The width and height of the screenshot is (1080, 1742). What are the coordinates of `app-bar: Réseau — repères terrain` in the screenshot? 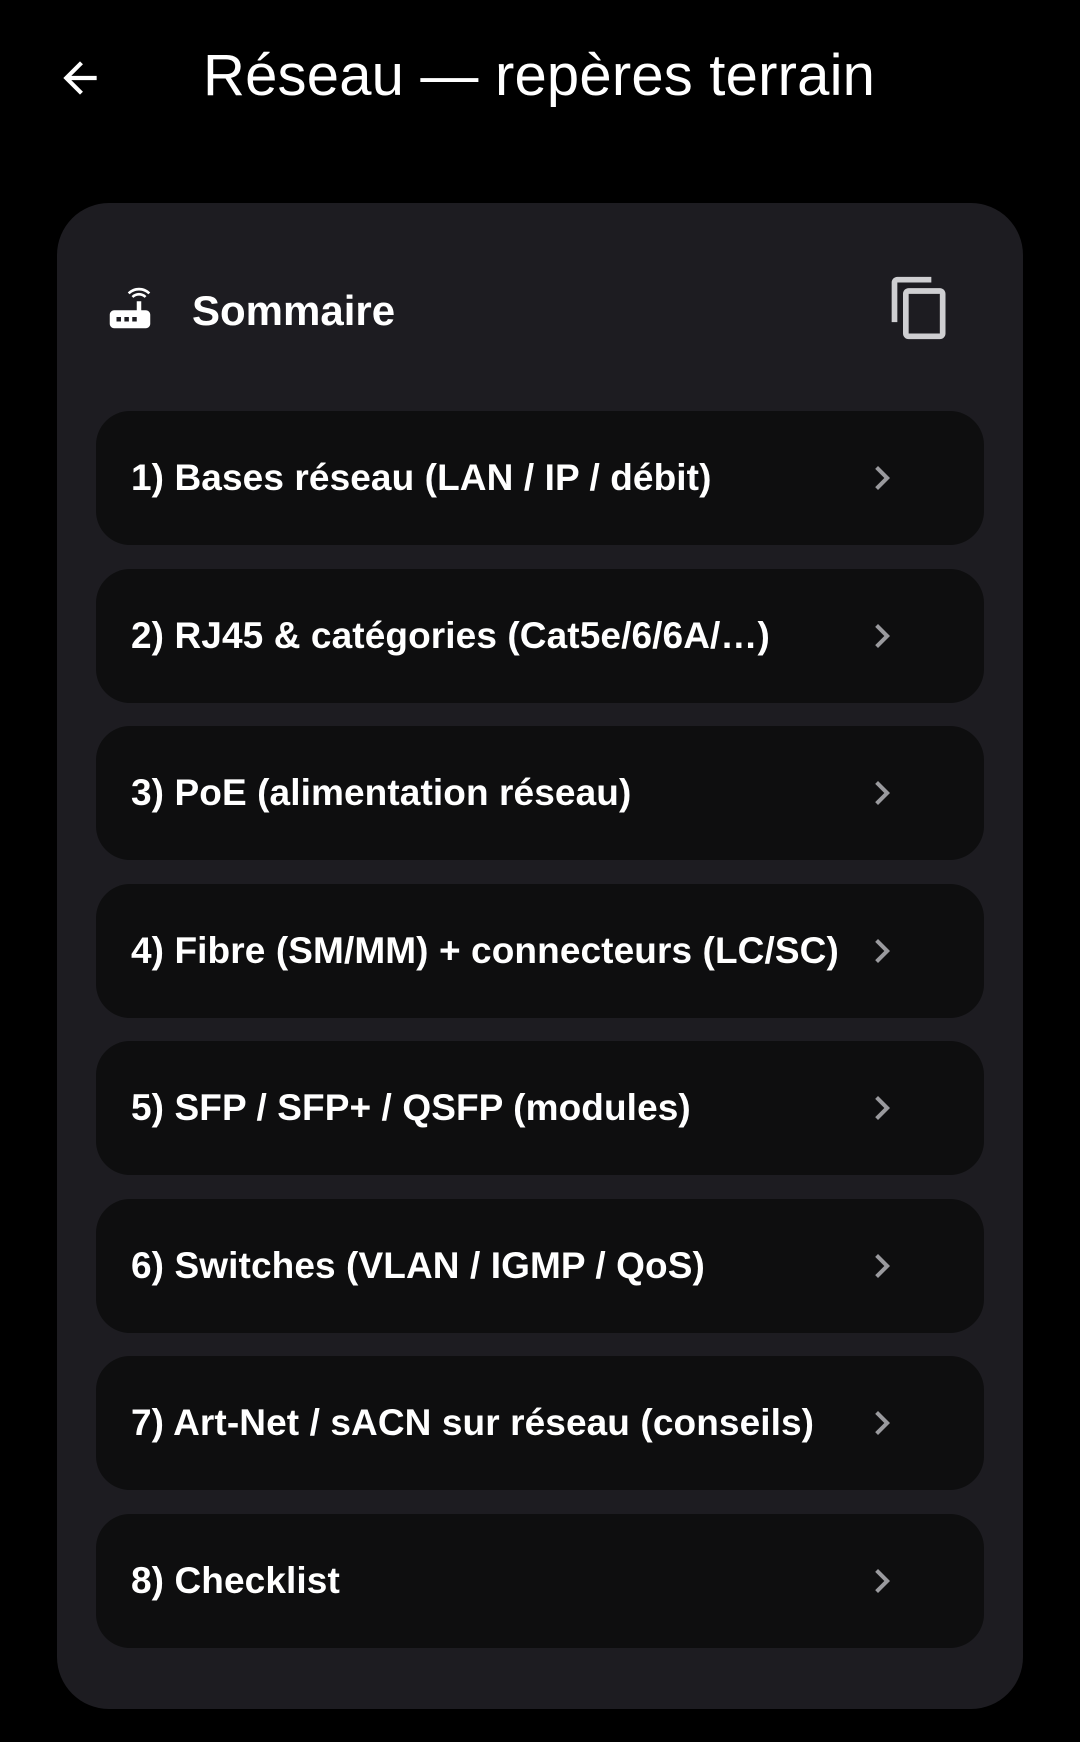 It's located at (540, 80).